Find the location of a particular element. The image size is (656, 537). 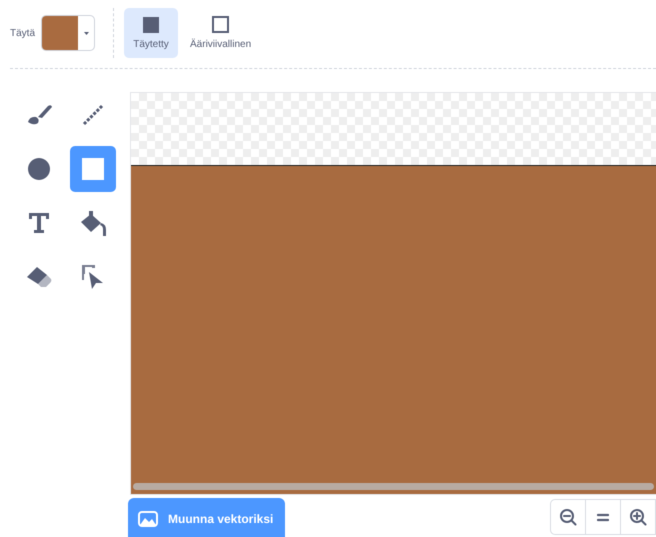

fill-mode-button: Täytetty is located at coordinates (151, 33).